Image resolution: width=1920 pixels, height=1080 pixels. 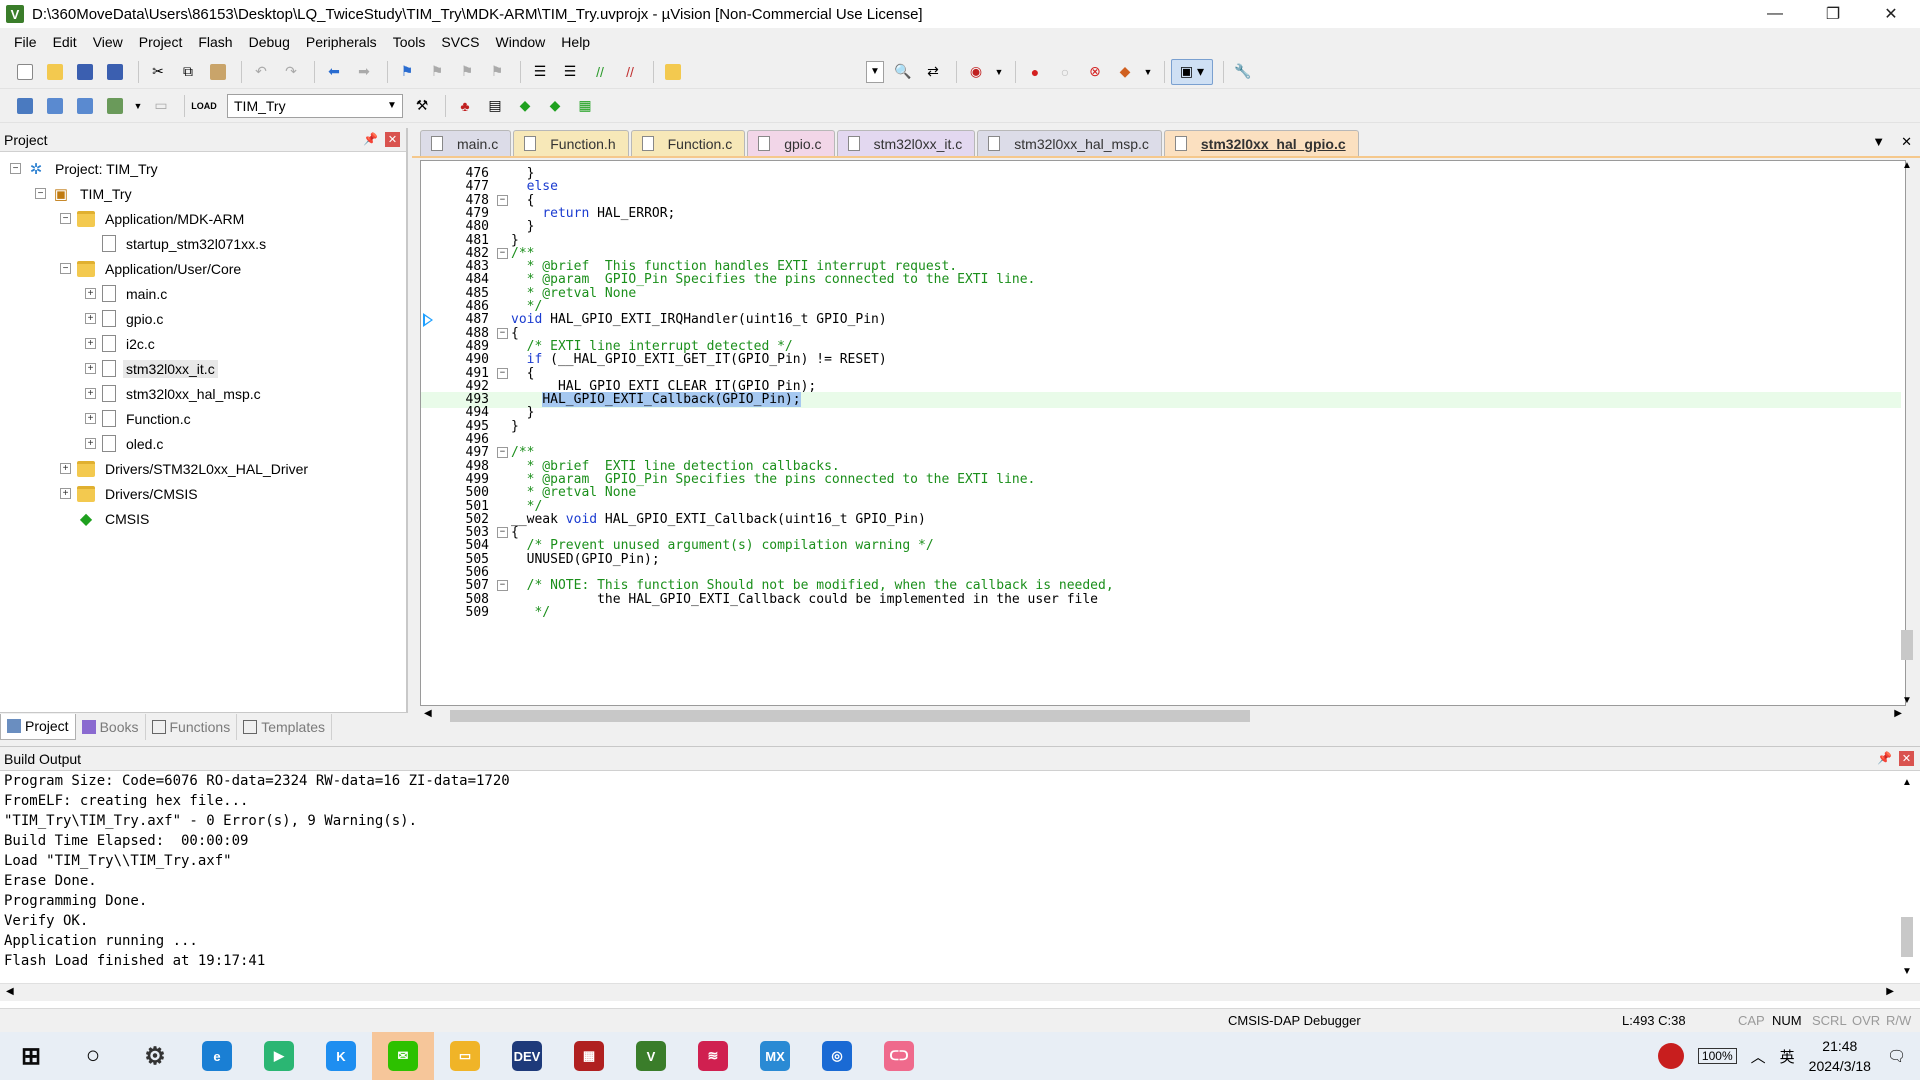 I want to click on tree-item: − ✲ Project: TIM_Try, so click(x=203, y=168).